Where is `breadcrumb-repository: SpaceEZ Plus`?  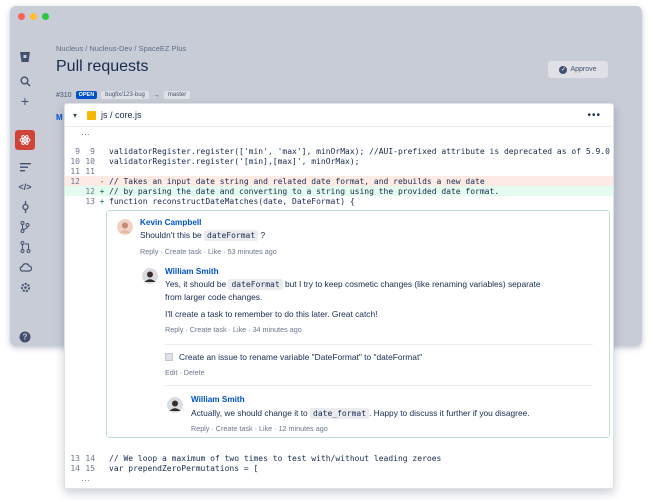 breadcrumb-repository: SpaceEZ Plus is located at coordinates (163, 48).